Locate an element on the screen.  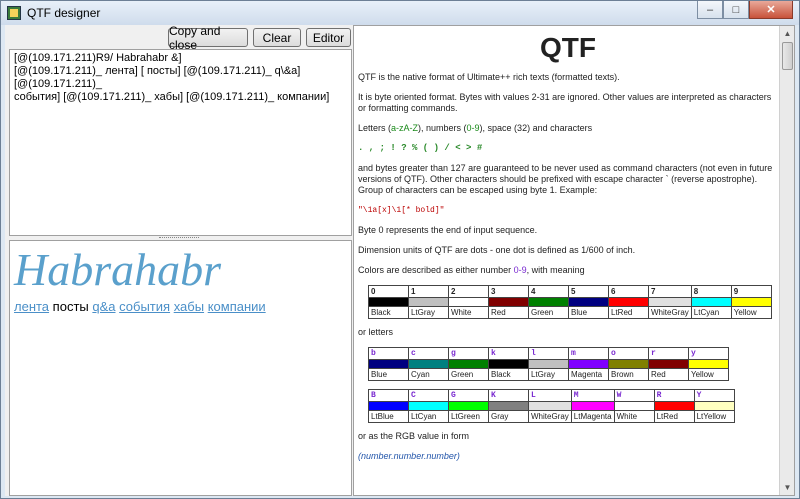
color-name: WhiteGray is located at coordinates (550, 416).